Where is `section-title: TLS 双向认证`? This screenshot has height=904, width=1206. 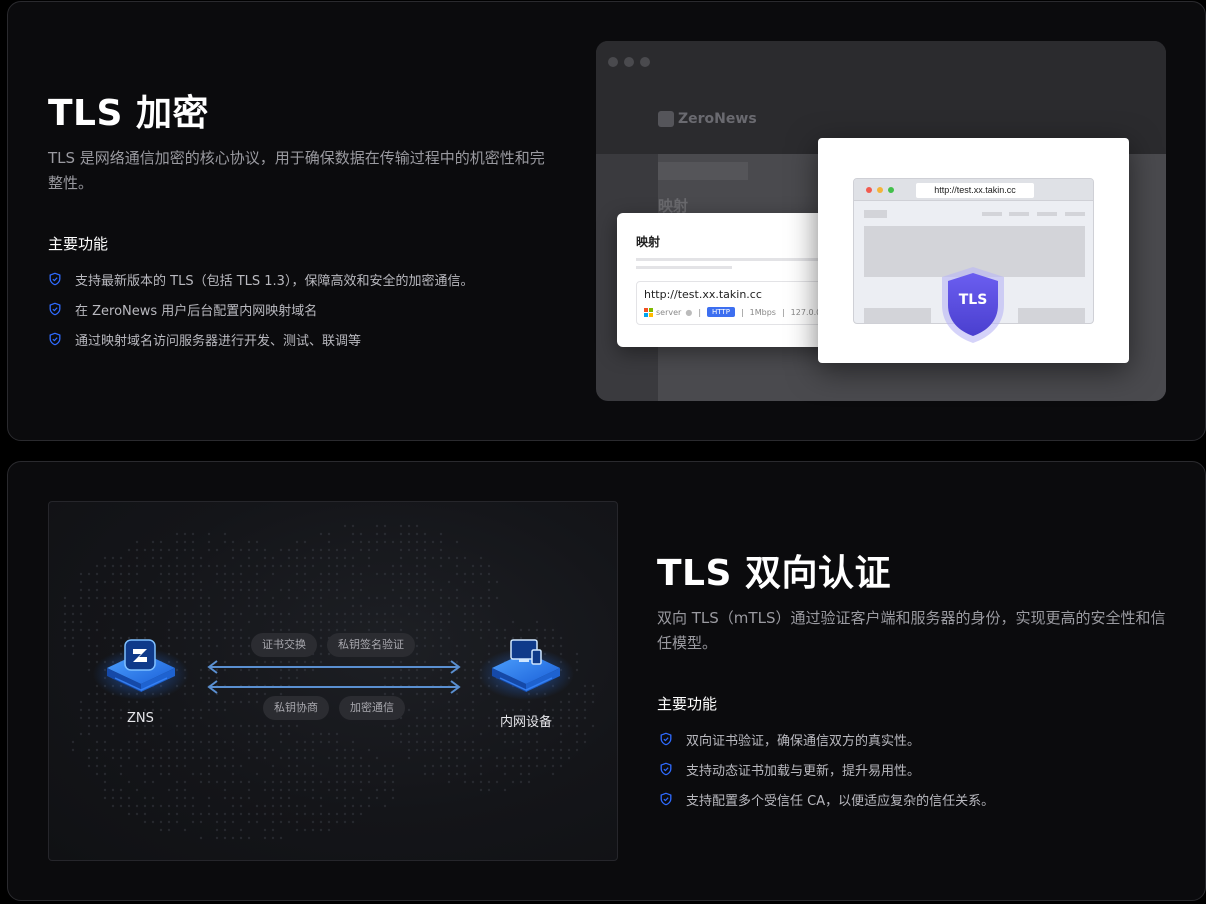
section-title: TLS 双向认证 is located at coordinates (774, 573).